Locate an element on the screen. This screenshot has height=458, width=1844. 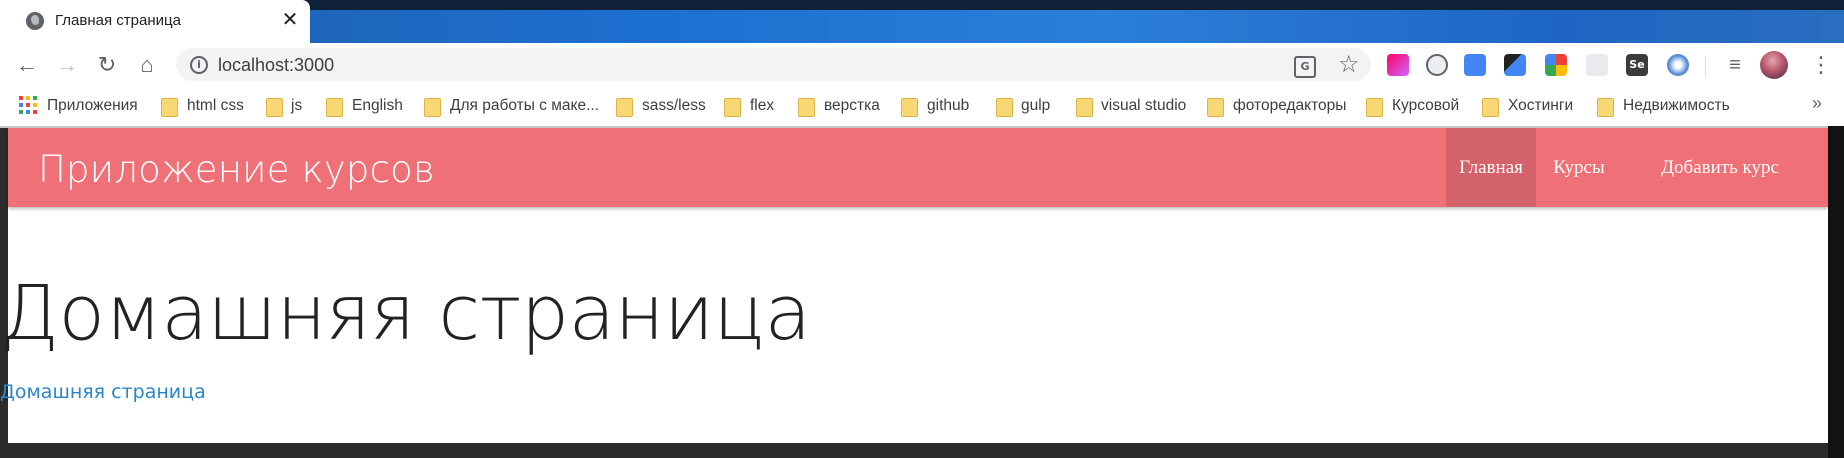
titlebar-strip is located at coordinates (1072, 5).